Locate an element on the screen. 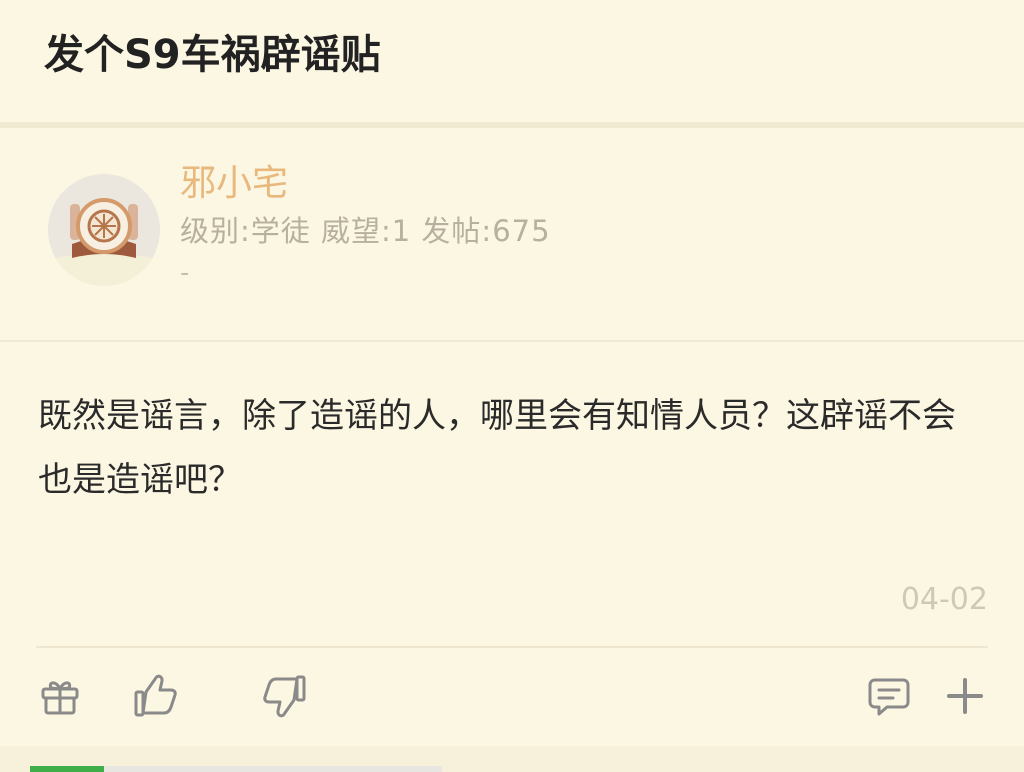 Image resolution: width=1024 pixels, height=772 pixels. avatar is located at coordinates (104, 230).